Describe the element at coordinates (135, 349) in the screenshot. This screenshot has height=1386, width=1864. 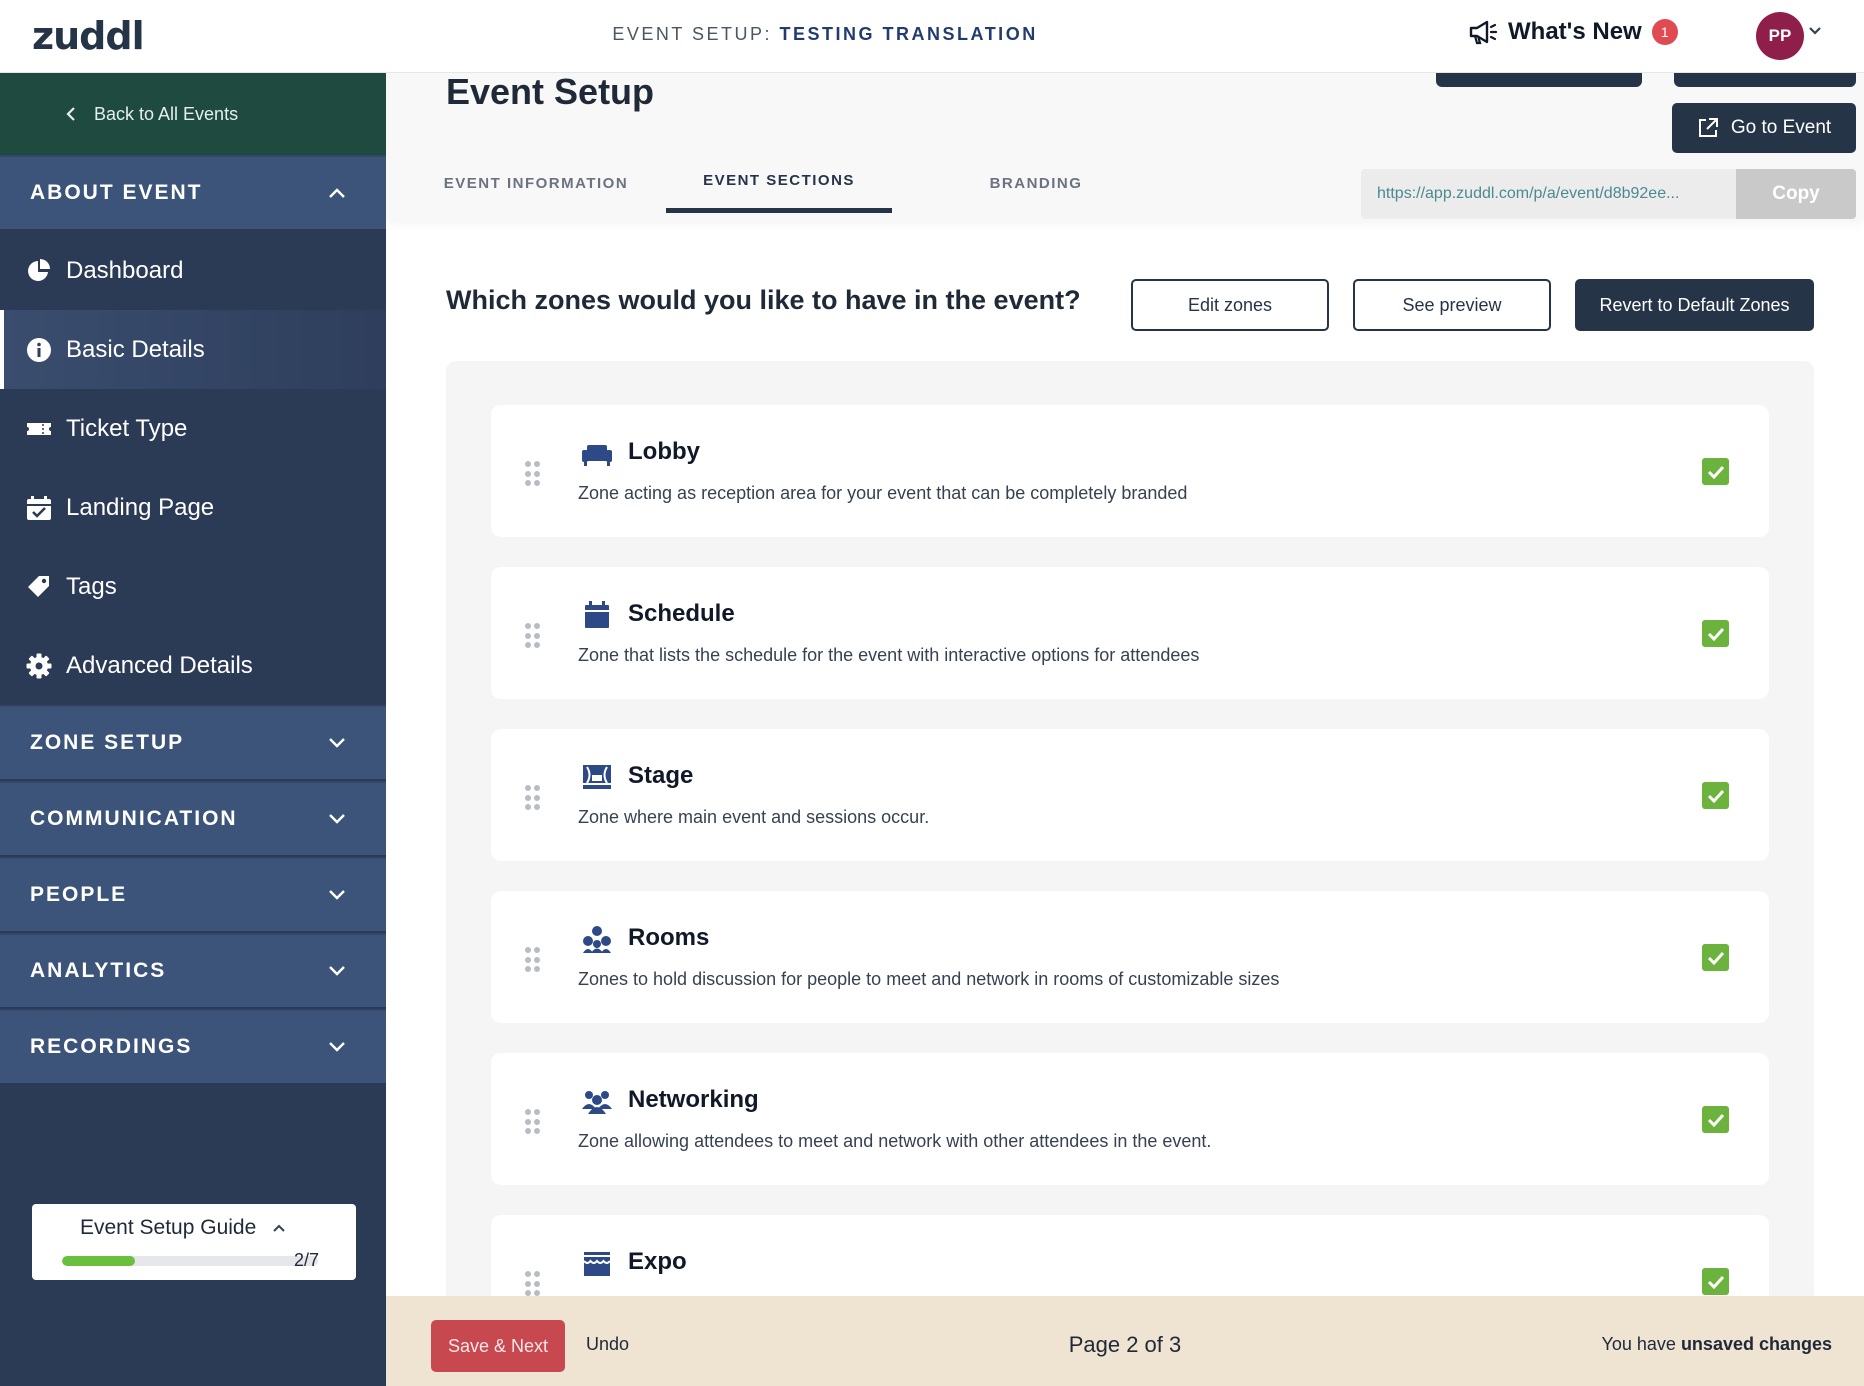
I see `sidebar-item-label: Basic Details` at that location.